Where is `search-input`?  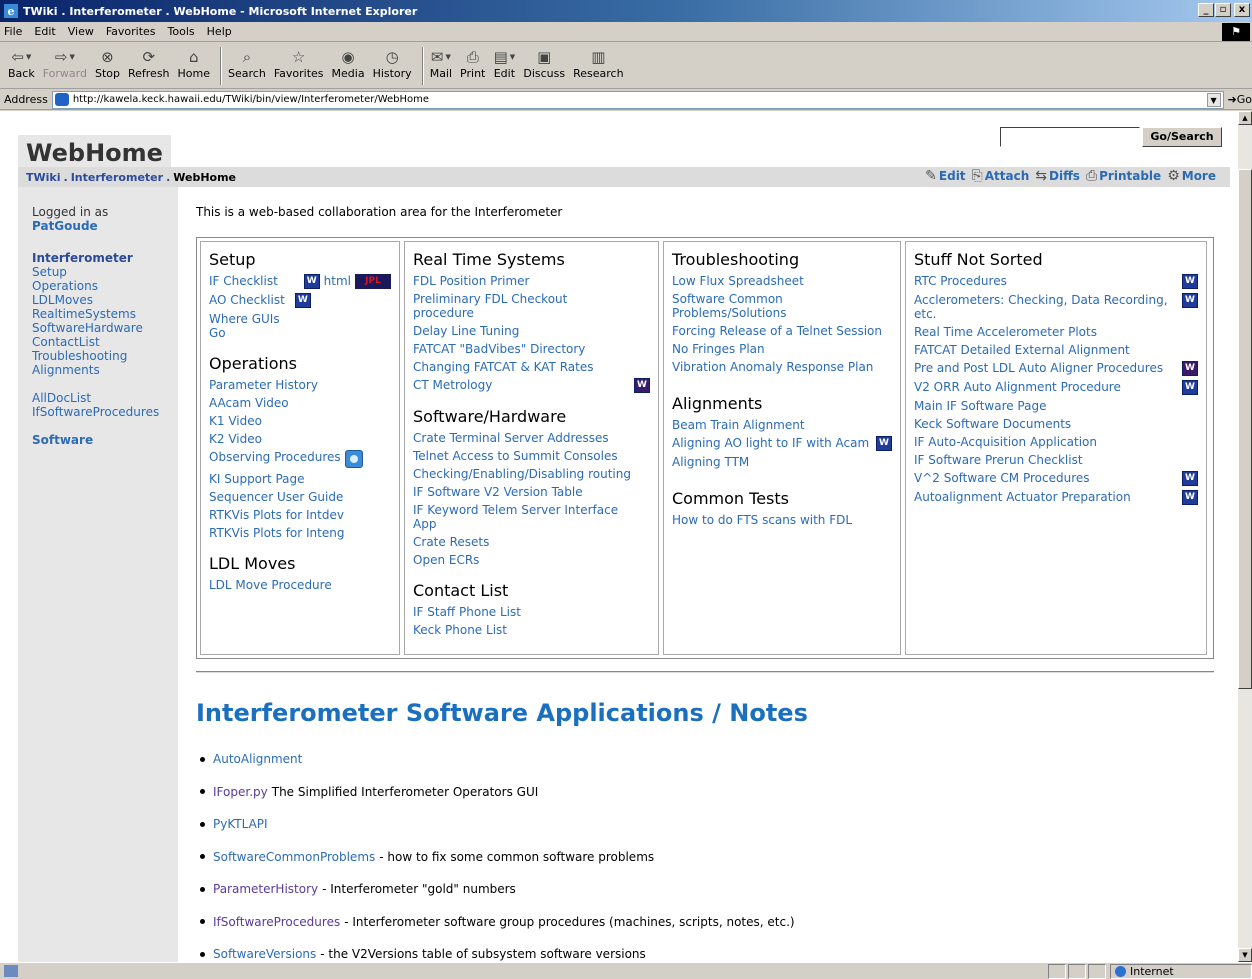
search-input is located at coordinates (1070, 137).